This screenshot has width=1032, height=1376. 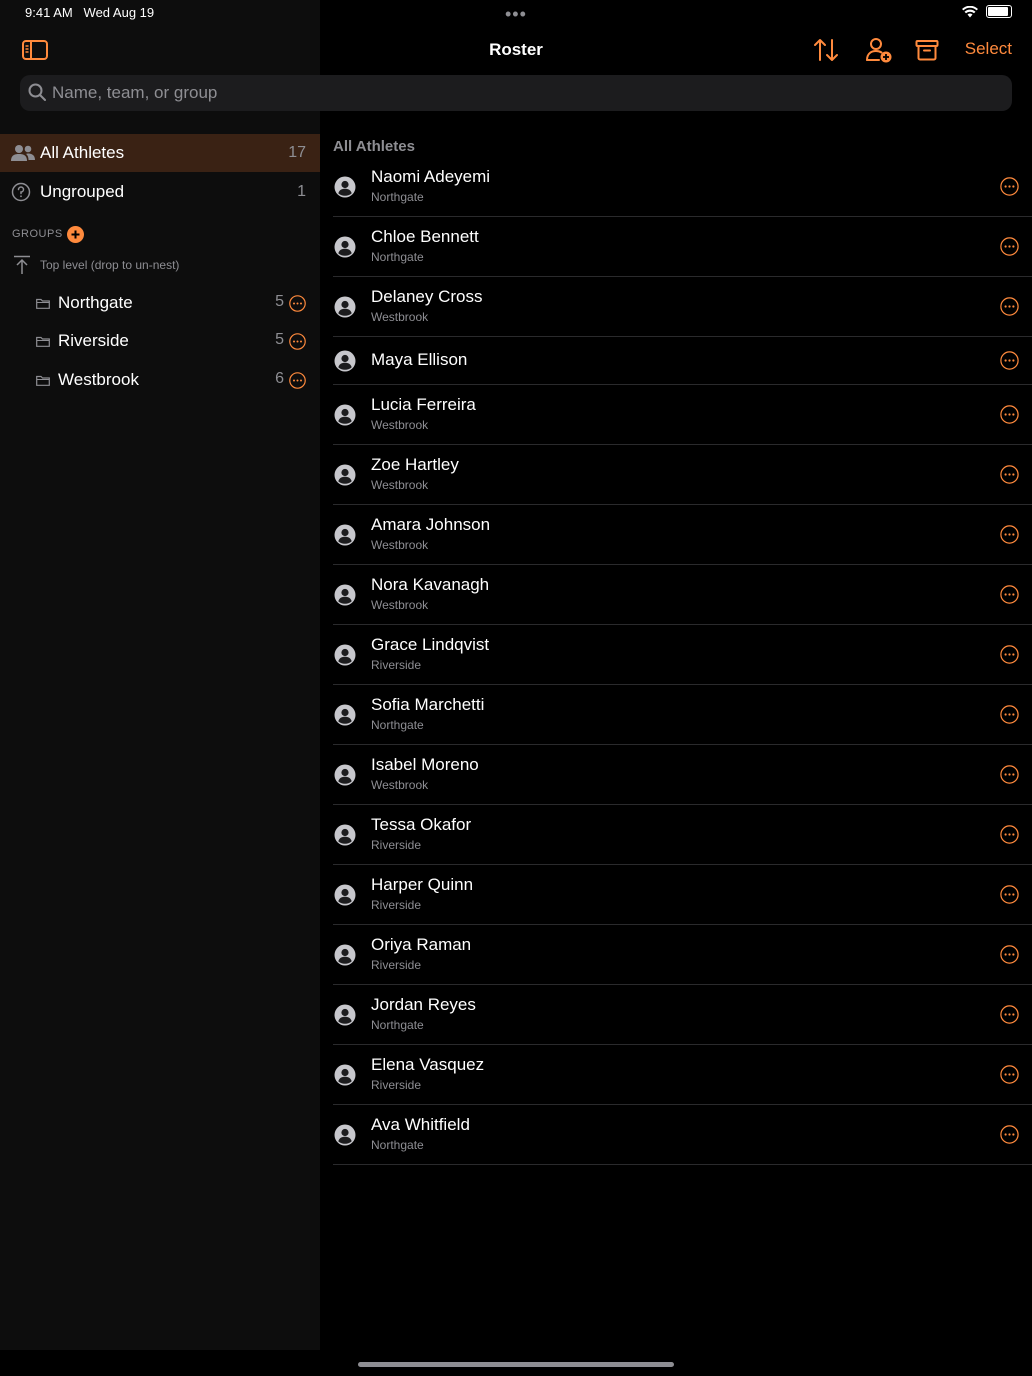 I want to click on archive-button, so click(x=927, y=50).